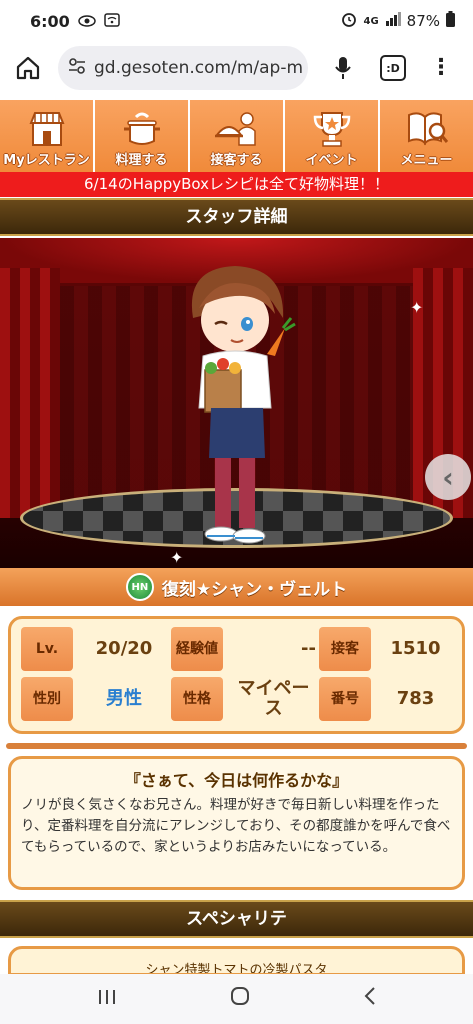 The height and width of the screenshot is (1024, 473). Describe the element at coordinates (393, 21) in the screenshot. I see `signal-icon` at that location.